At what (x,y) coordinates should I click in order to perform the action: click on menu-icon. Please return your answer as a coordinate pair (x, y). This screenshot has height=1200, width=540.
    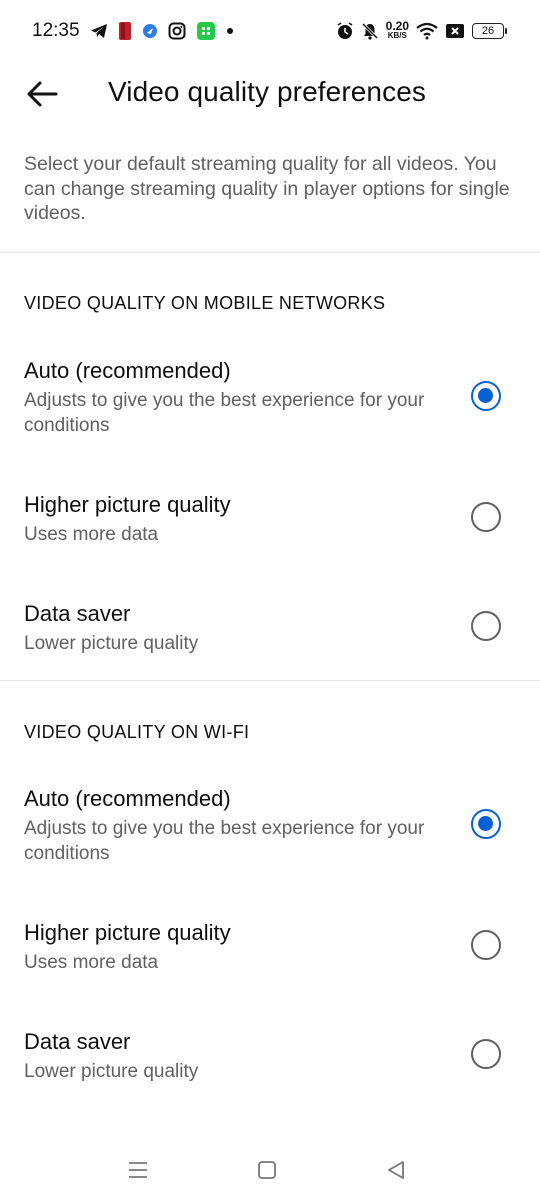
    Looking at the image, I should click on (138, 1170).